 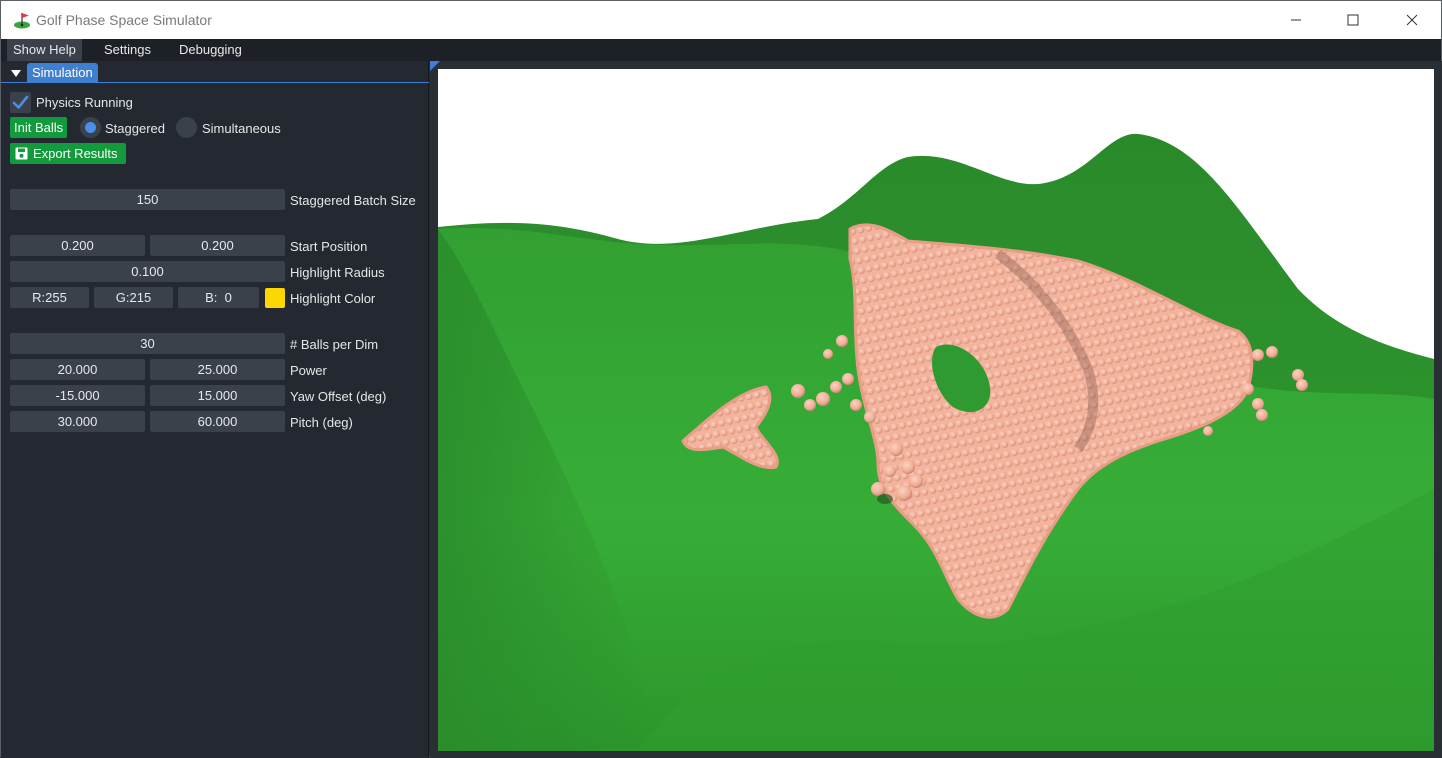 What do you see at coordinates (90, 127) in the screenshot?
I see `staggered-radio` at bounding box center [90, 127].